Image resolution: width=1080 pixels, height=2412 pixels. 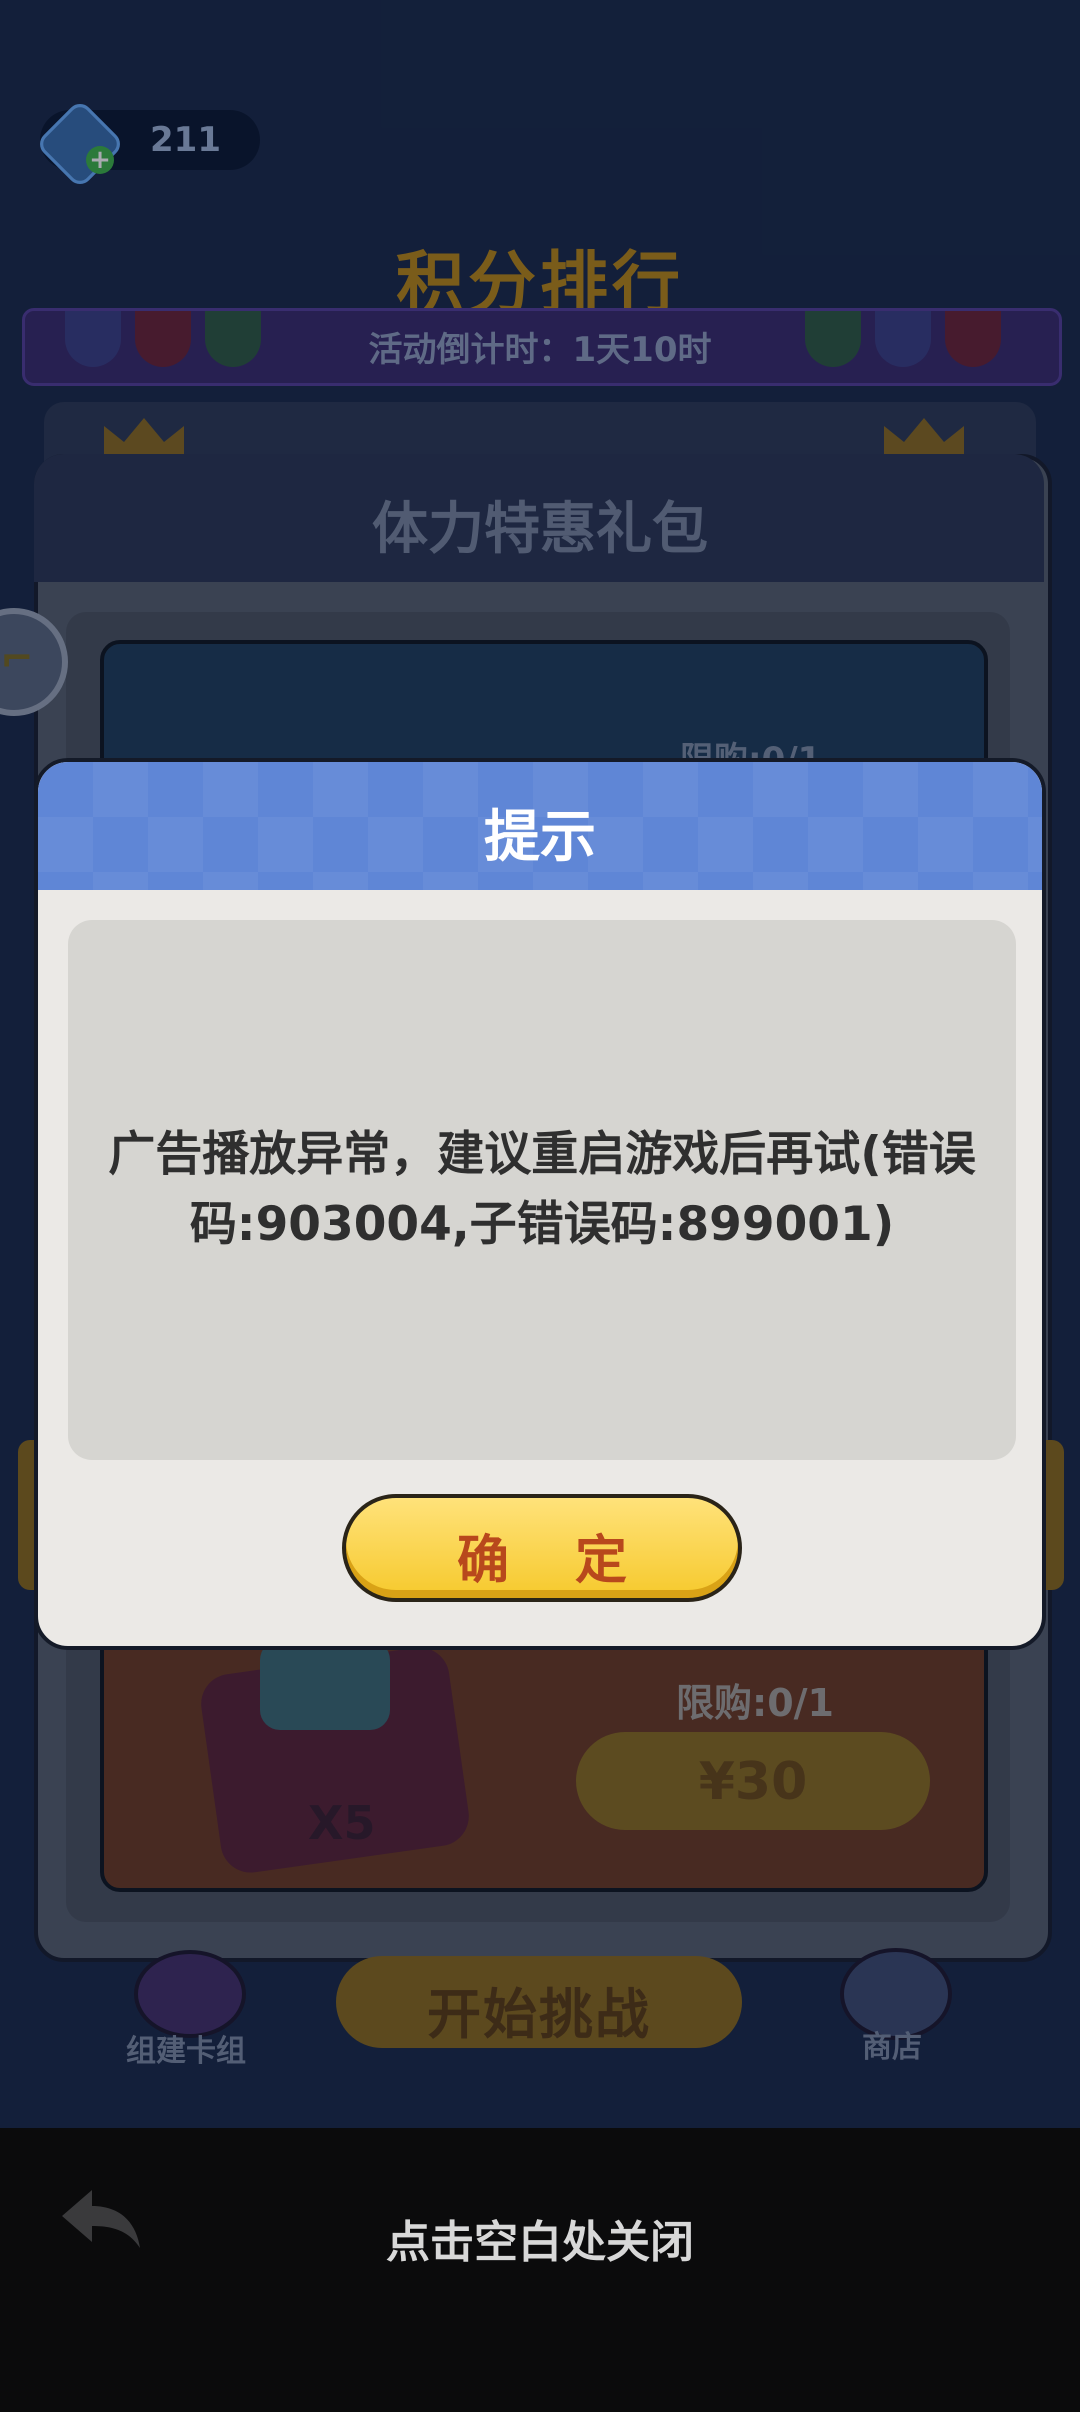 What do you see at coordinates (540, 837) in the screenshot?
I see `dialog-title: 提示` at bounding box center [540, 837].